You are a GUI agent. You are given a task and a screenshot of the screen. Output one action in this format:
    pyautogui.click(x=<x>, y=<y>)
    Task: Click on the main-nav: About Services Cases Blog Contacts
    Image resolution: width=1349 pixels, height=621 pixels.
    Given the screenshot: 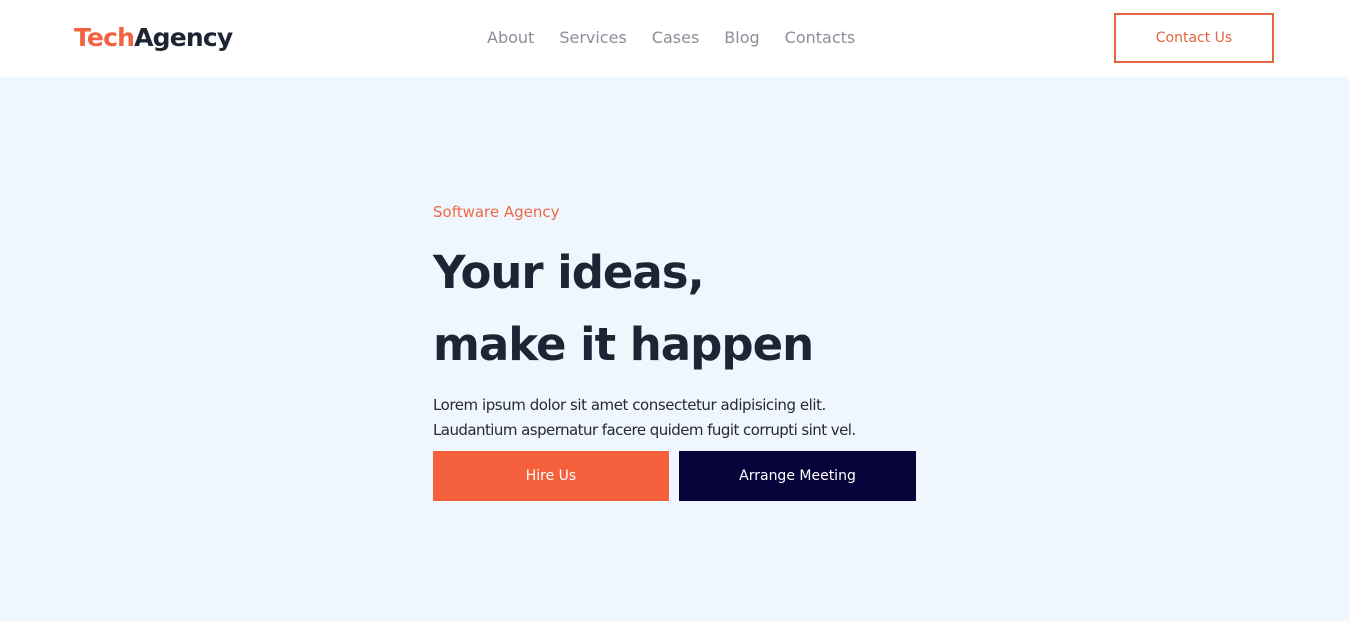 What is the action you would take?
    pyautogui.click(x=671, y=38)
    